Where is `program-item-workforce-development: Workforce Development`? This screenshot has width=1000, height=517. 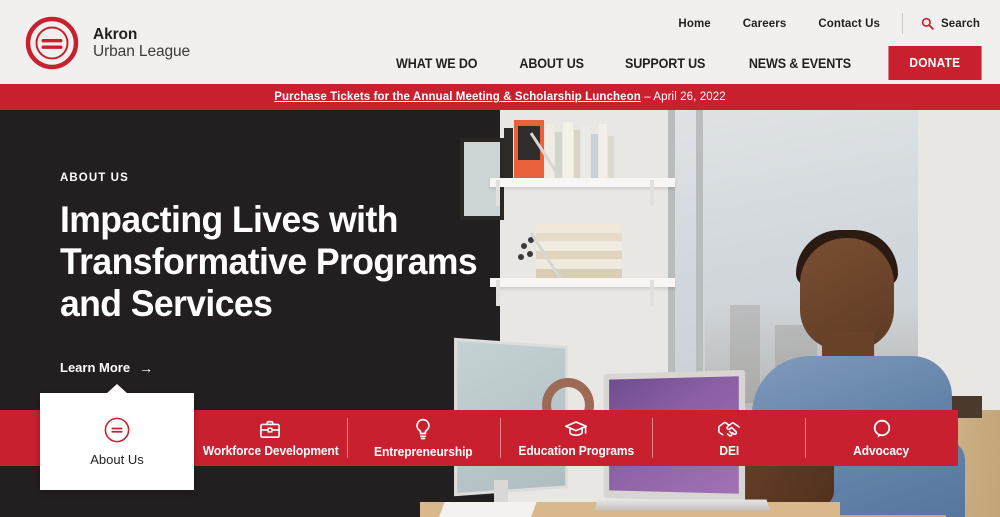
program-item-workforce-development: Workforce Development is located at coordinates (270, 438).